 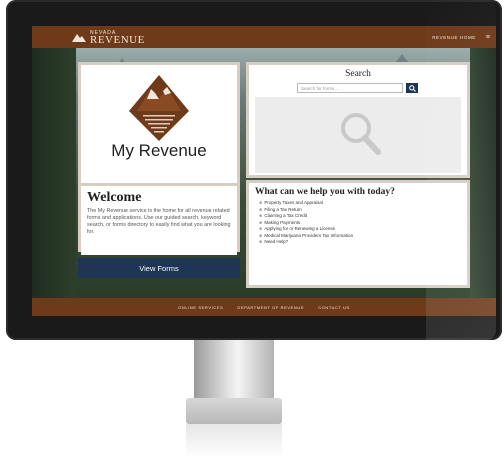 What do you see at coordinates (234, 411) in the screenshot?
I see `monitor-stand-base` at bounding box center [234, 411].